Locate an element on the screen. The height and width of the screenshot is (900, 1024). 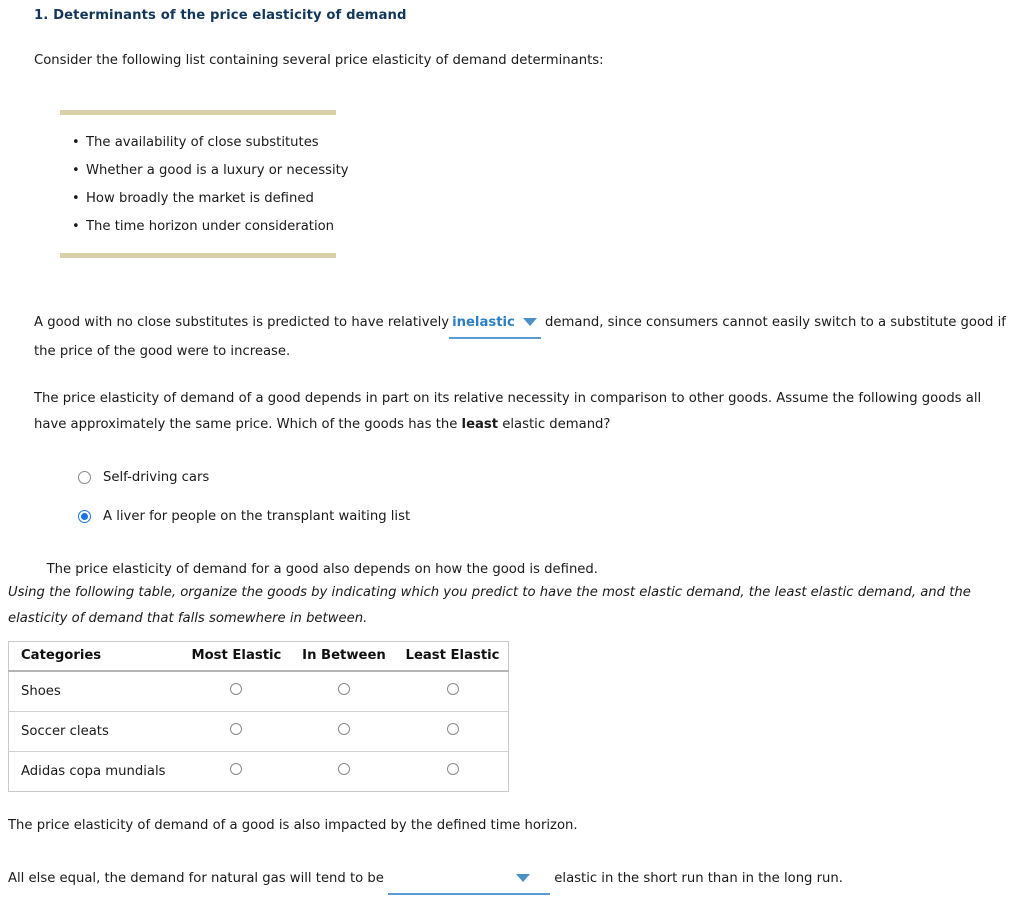
table-row: Adidas copa mundials is located at coordinates (258, 771).